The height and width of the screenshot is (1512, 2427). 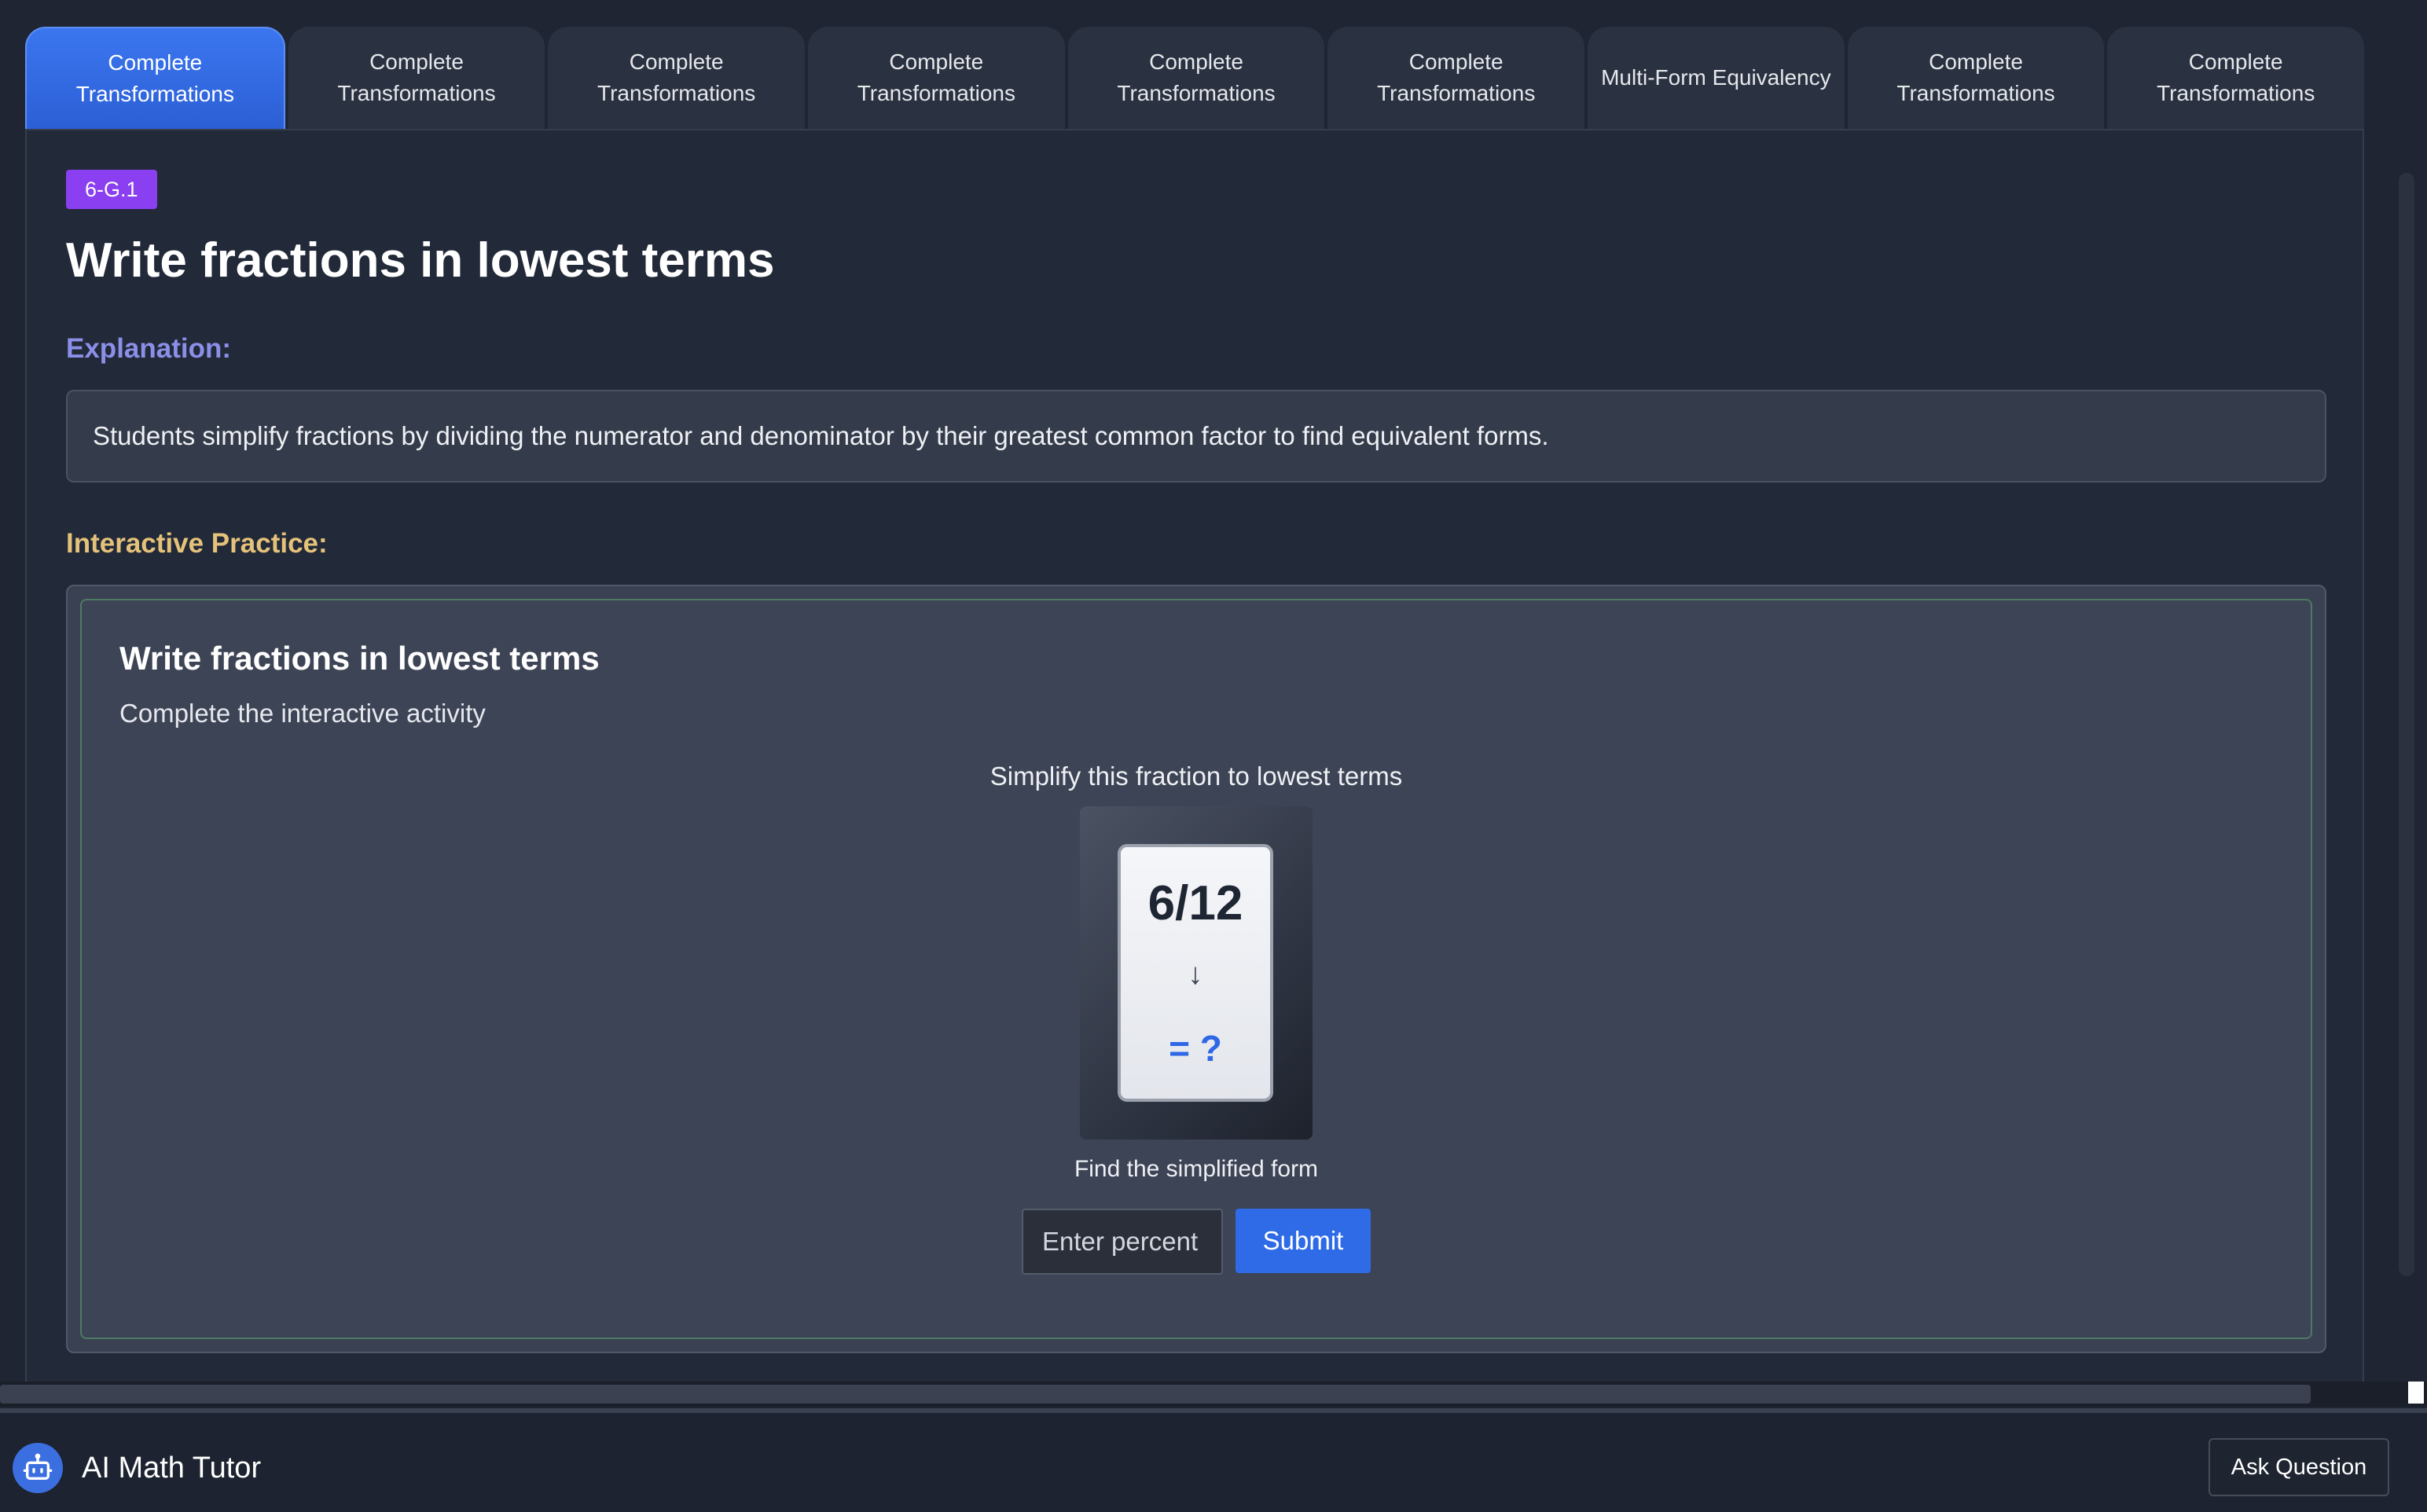 I want to click on submit-button: Submit, so click(x=1304, y=1241).